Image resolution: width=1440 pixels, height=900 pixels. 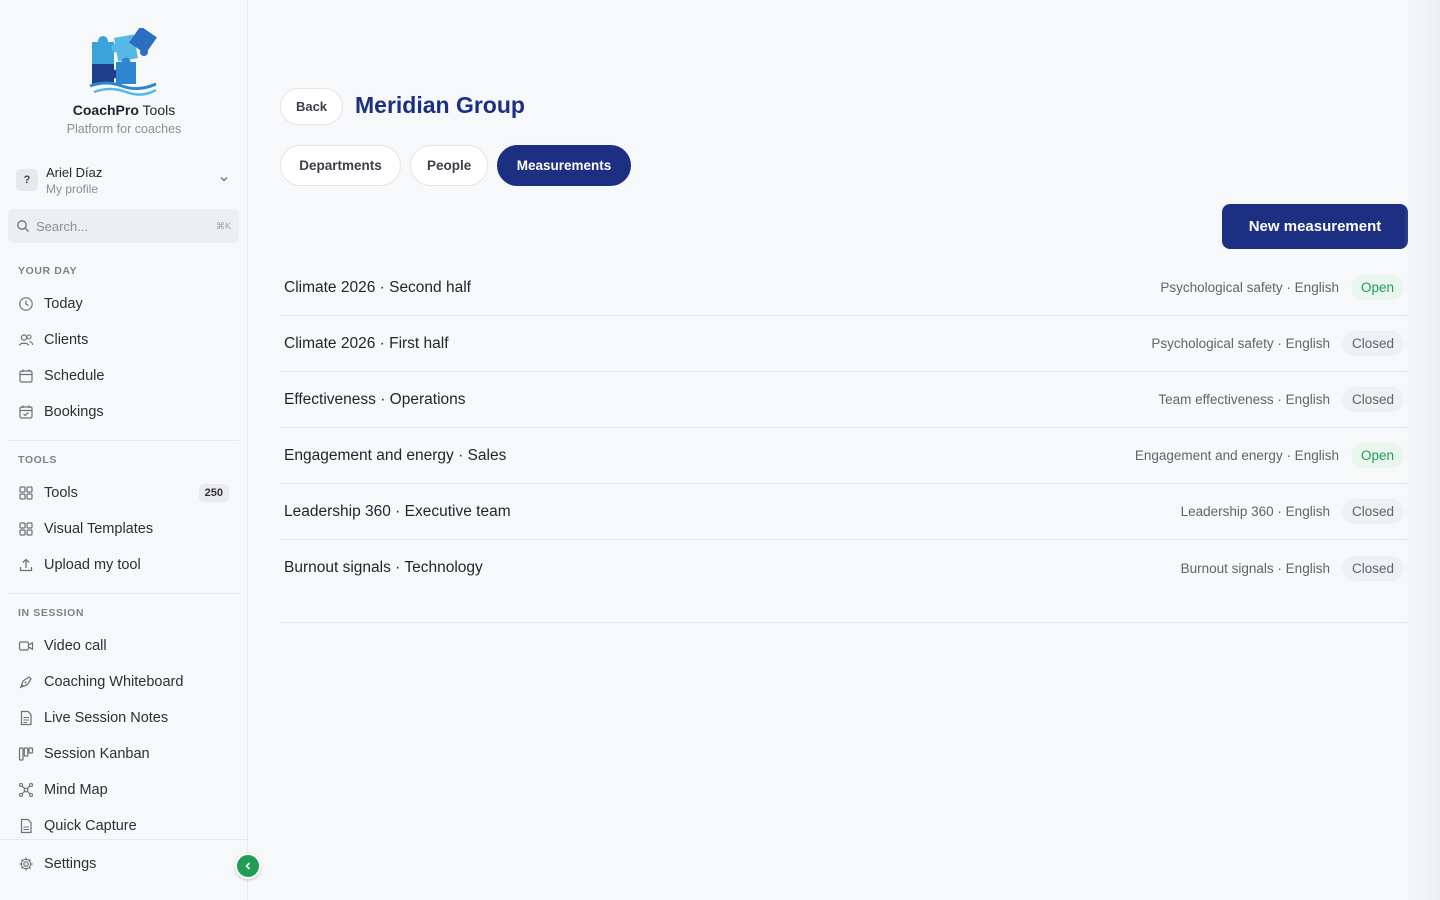 What do you see at coordinates (25, 682) in the screenshot?
I see `pen-tool-icon` at bounding box center [25, 682].